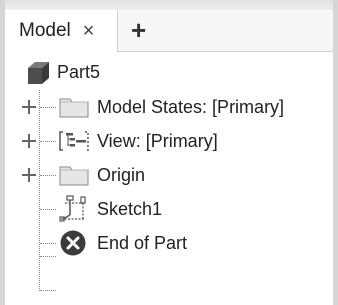 Image resolution: width=338 pixels, height=305 pixels. What do you see at coordinates (169, 31) in the screenshot?
I see `browser-tab-bar: Model × +` at bounding box center [169, 31].